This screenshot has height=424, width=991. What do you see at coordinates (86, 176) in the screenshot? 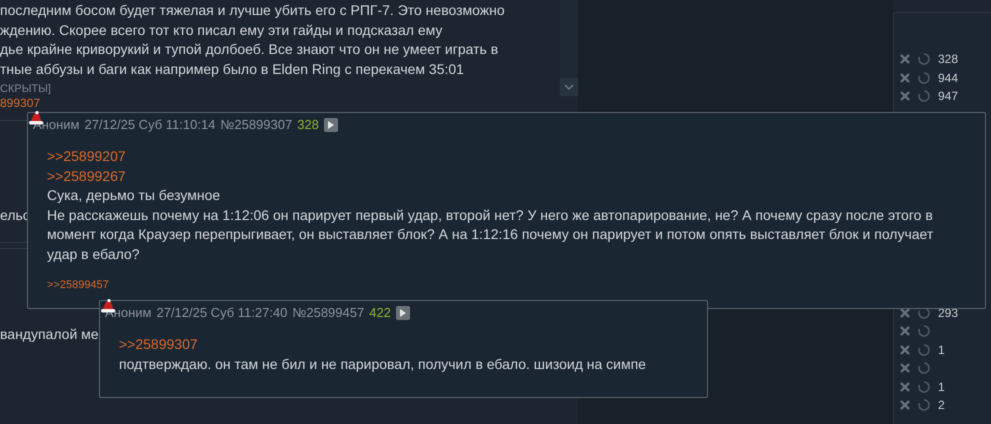
I see `reply-link: >>25899267` at bounding box center [86, 176].